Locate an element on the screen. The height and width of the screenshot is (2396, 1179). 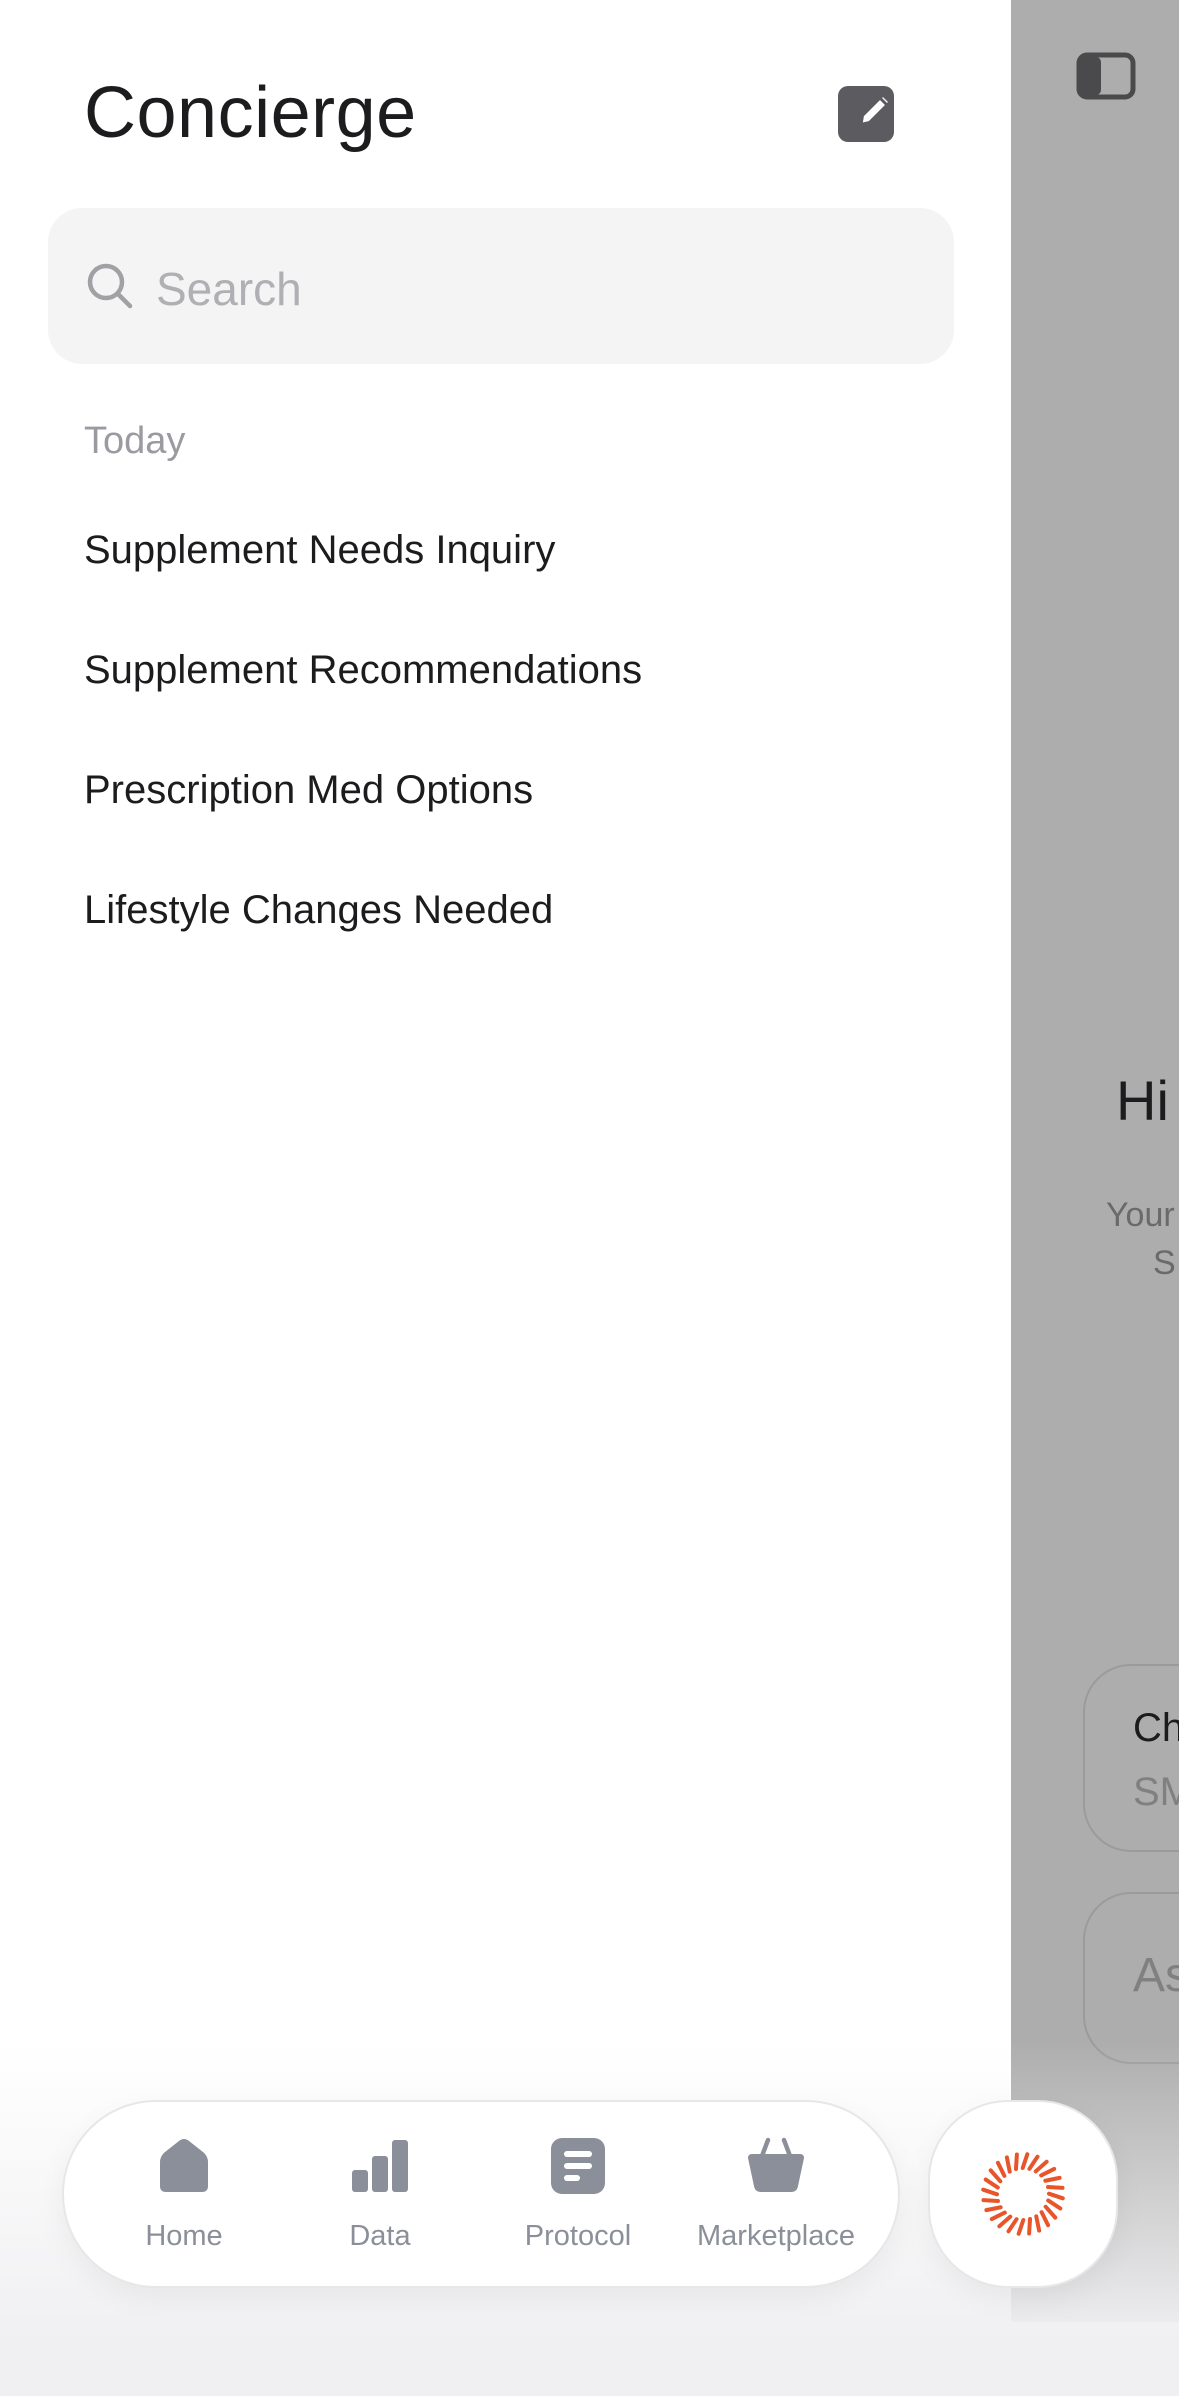
chat-history-item: Lifestyle Changes Needed is located at coordinates (318, 910).